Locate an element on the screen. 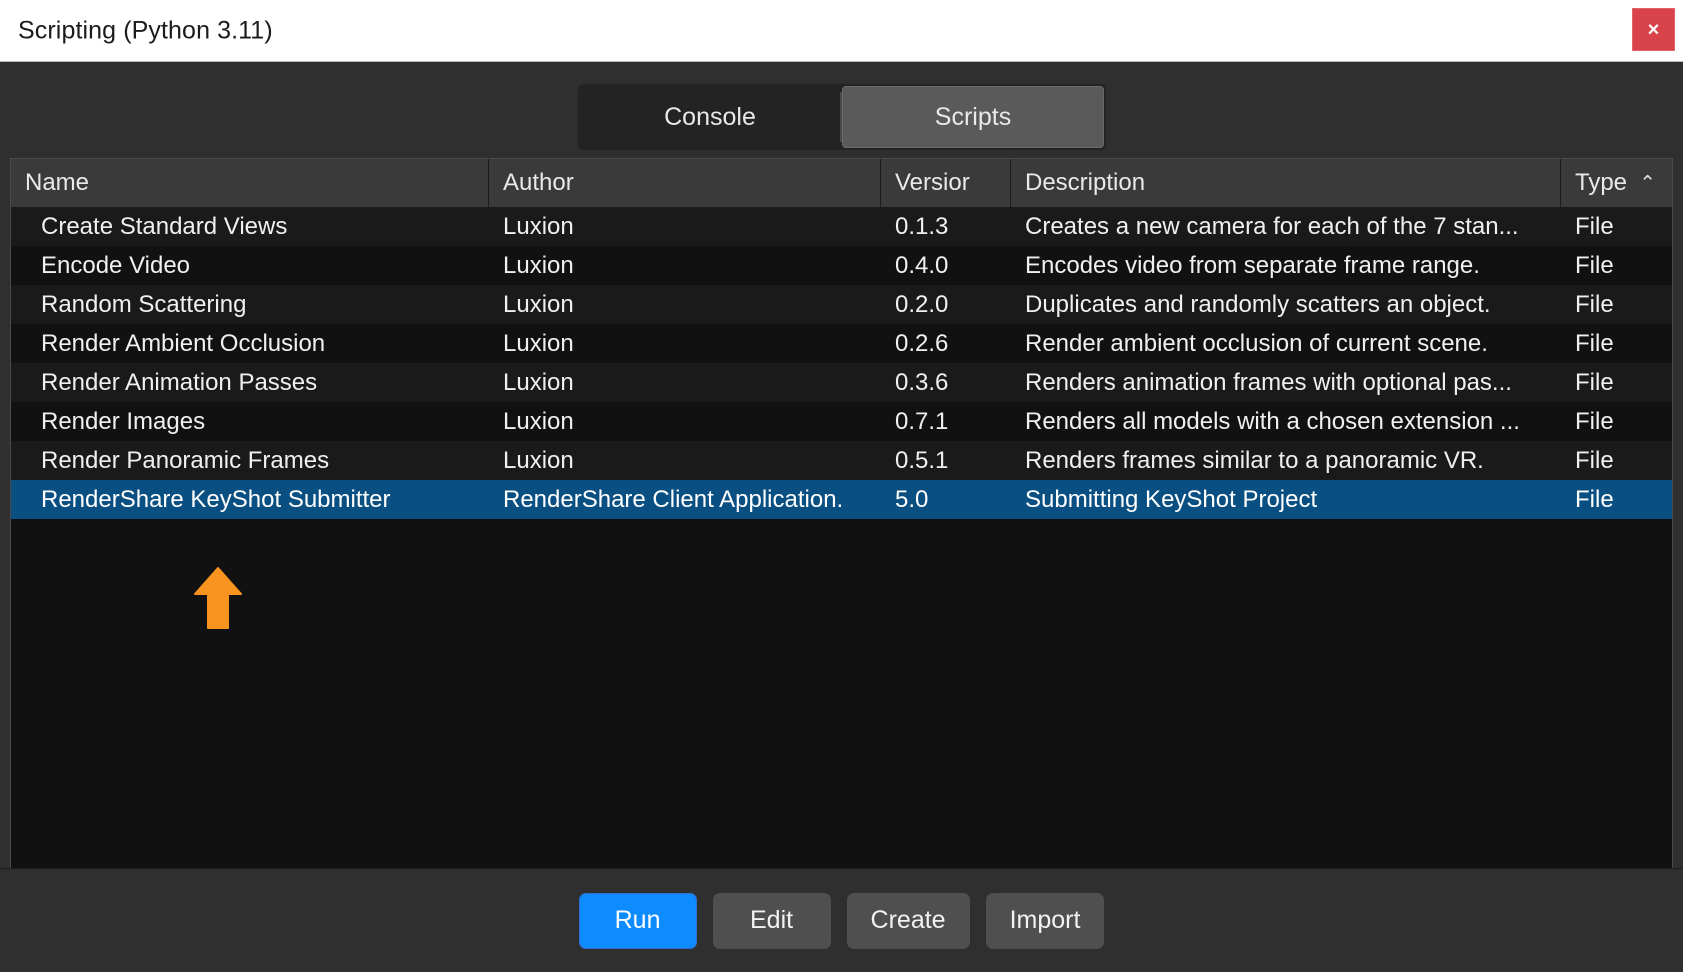 The width and height of the screenshot is (1683, 972). cell-version: 0.7.1 is located at coordinates (922, 421).